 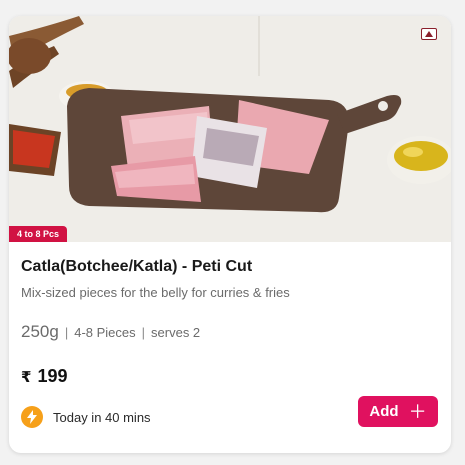 I want to click on plus-icon: ＋, so click(x=417, y=411).